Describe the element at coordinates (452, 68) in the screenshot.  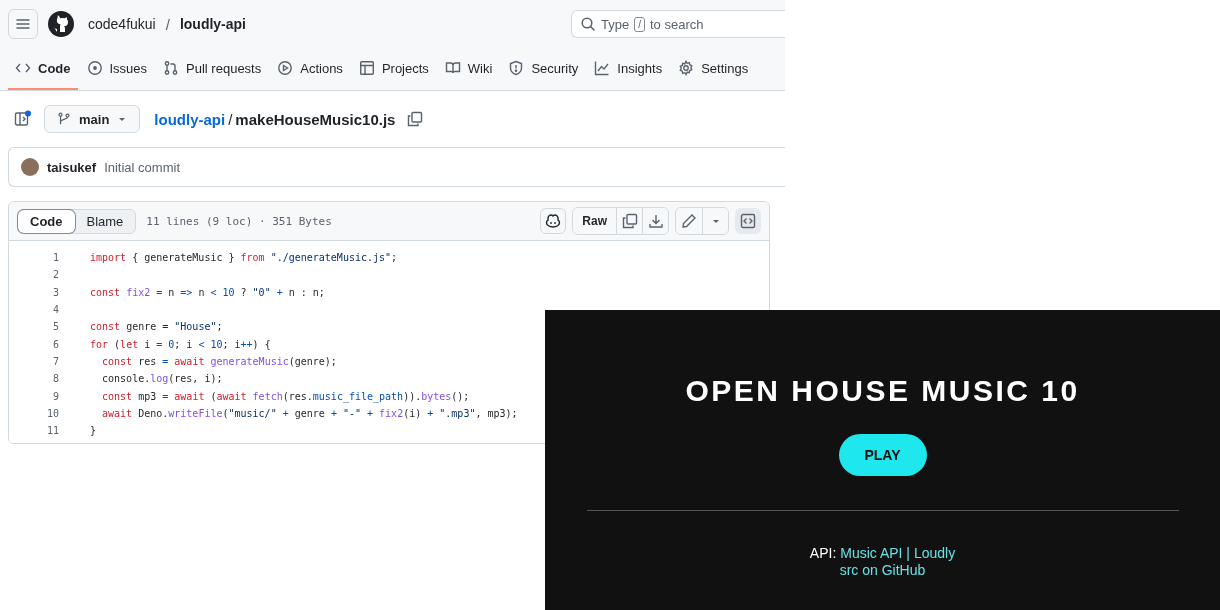
I see `book-icon` at that location.